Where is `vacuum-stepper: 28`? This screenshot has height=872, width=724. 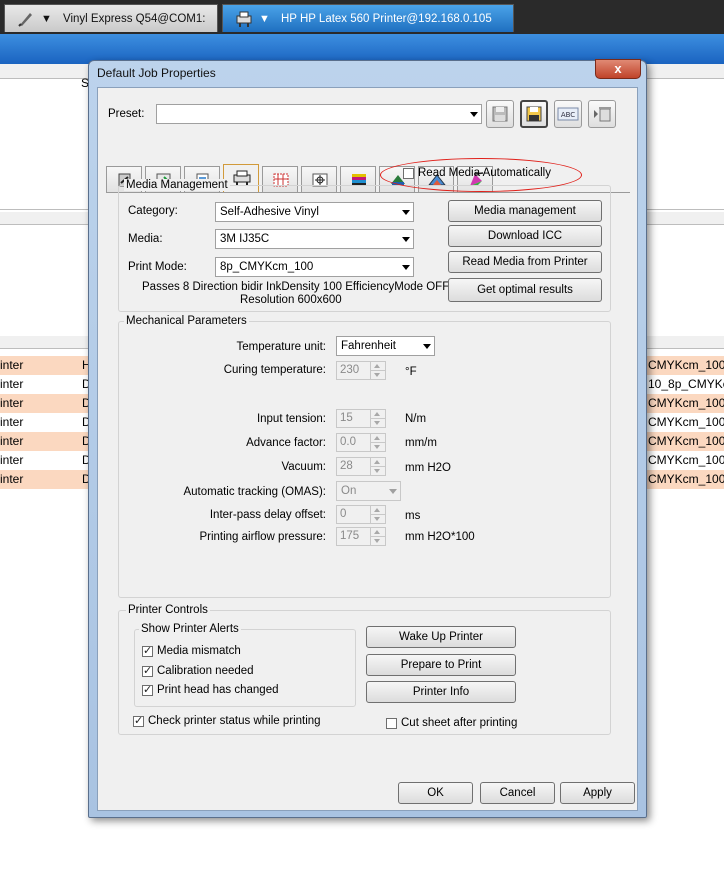
vacuum-stepper: 28 is located at coordinates (361, 466).